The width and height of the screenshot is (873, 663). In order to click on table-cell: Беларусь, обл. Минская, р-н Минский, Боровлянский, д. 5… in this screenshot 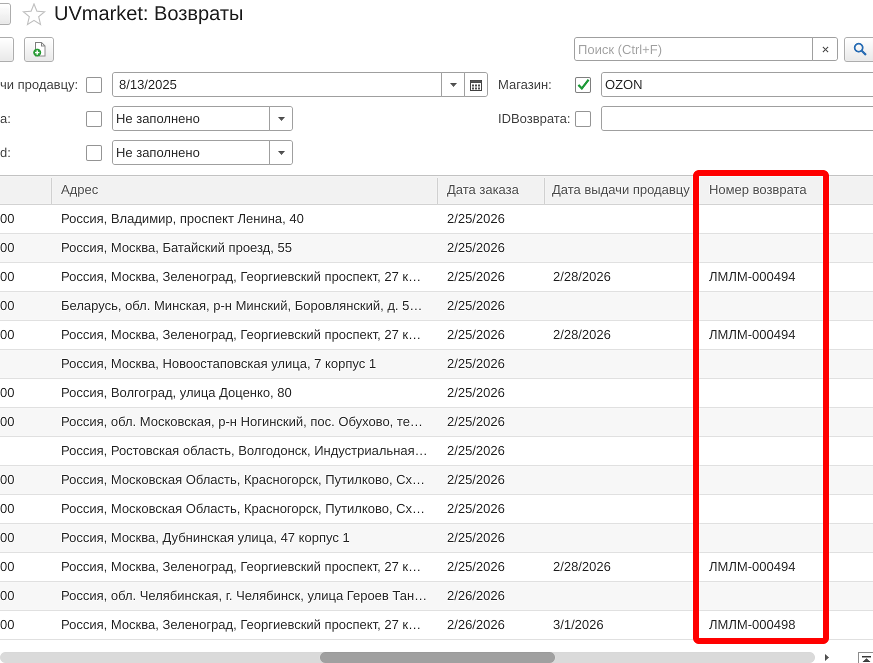, I will do `click(241, 306)`.